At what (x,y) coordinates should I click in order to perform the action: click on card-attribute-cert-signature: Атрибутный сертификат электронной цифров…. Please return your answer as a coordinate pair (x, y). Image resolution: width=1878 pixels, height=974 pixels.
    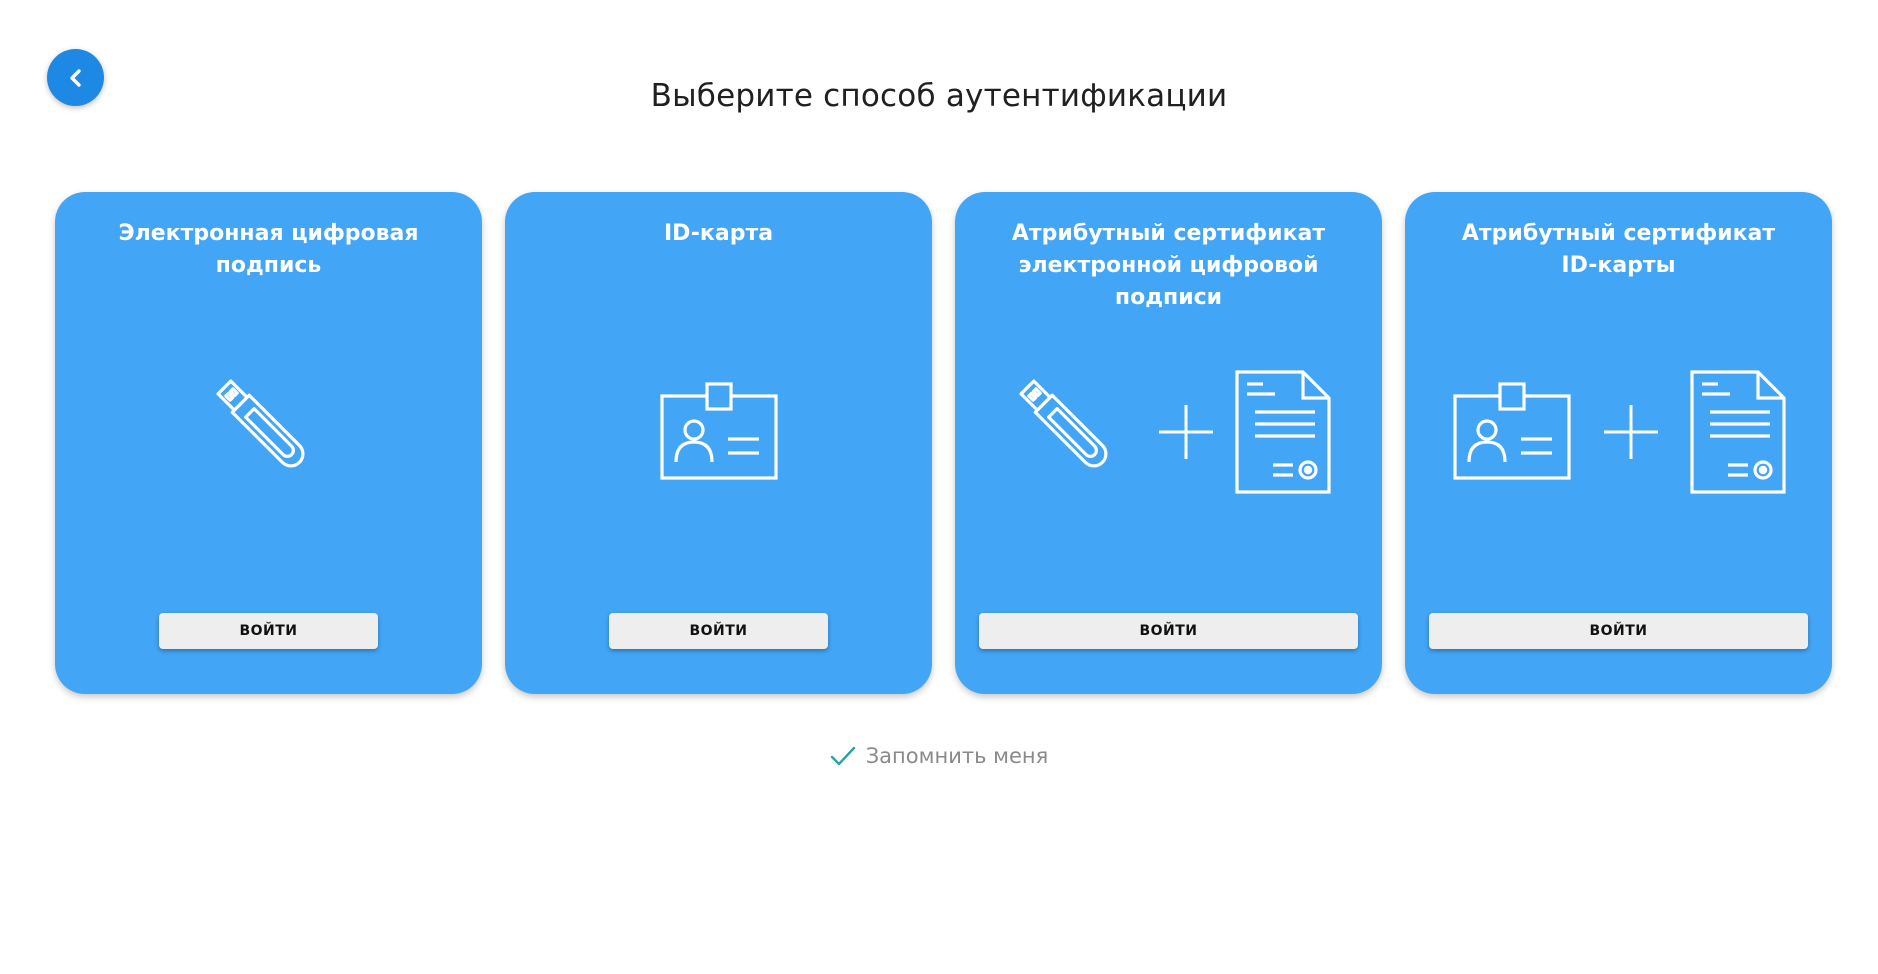
    Looking at the image, I should click on (1168, 443).